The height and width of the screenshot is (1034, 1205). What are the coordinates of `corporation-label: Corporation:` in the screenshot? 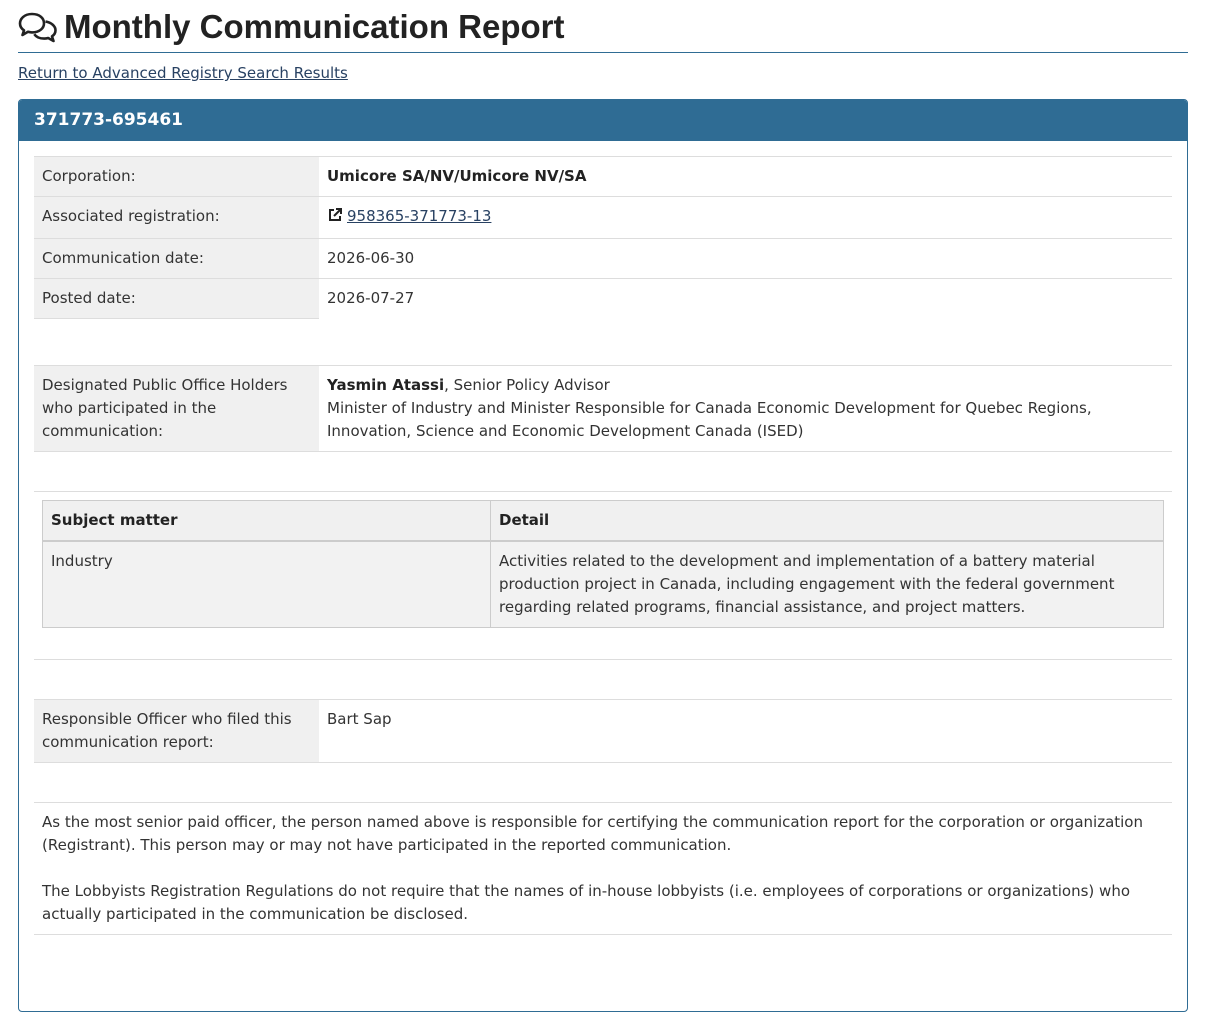 It's located at (176, 176).